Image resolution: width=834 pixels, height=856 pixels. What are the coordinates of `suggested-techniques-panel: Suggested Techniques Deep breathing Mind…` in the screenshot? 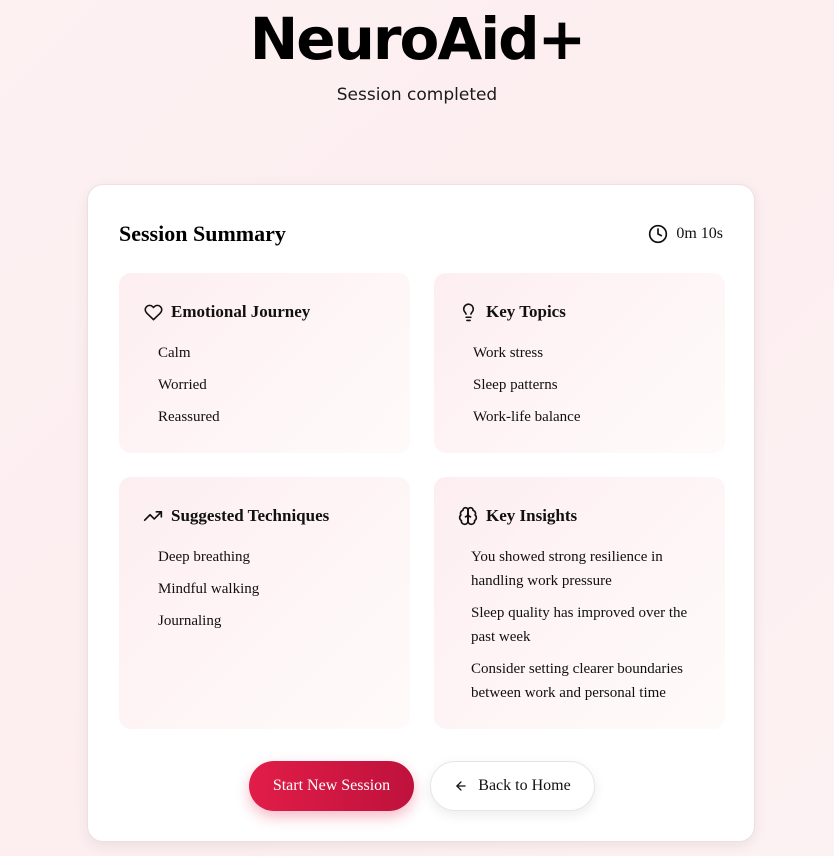 It's located at (264, 603).